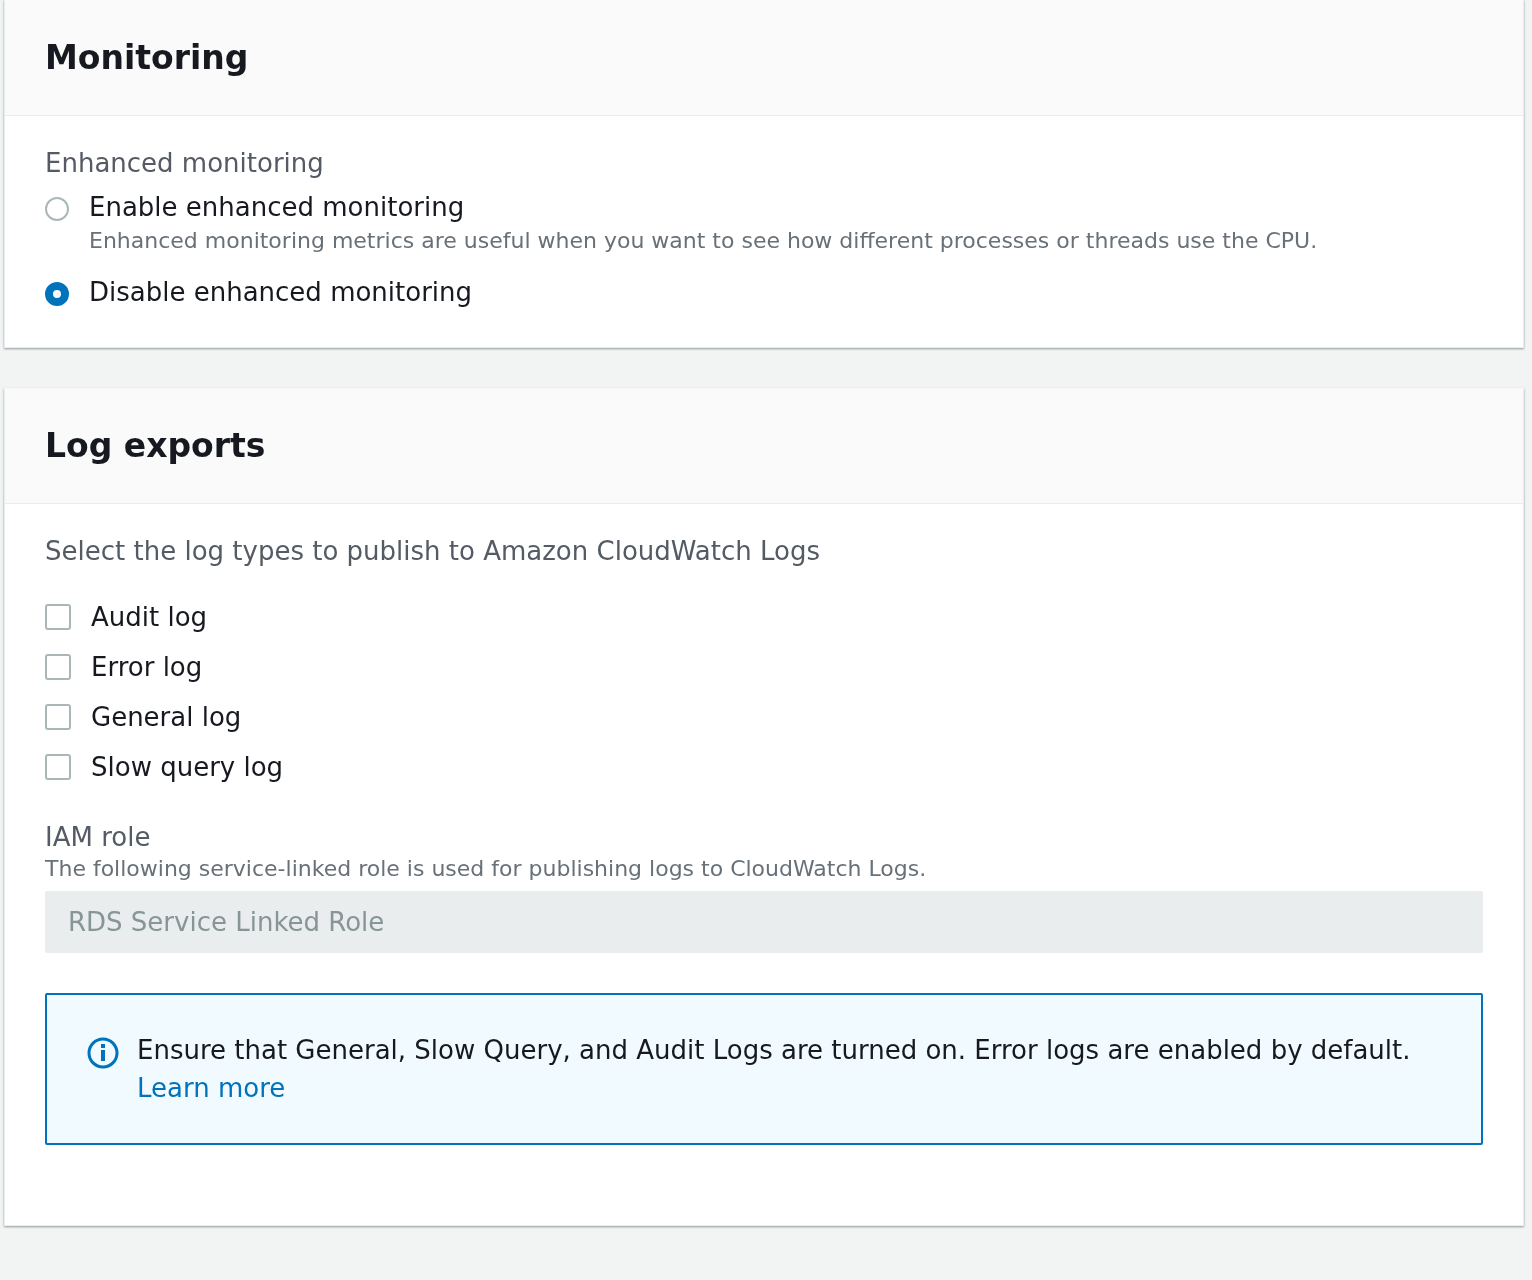 This screenshot has width=1532, height=1280. What do you see at coordinates (149, 617) in the screenshot?
I see `checkbox-label: Audit log` at bounding box center [149, 617].